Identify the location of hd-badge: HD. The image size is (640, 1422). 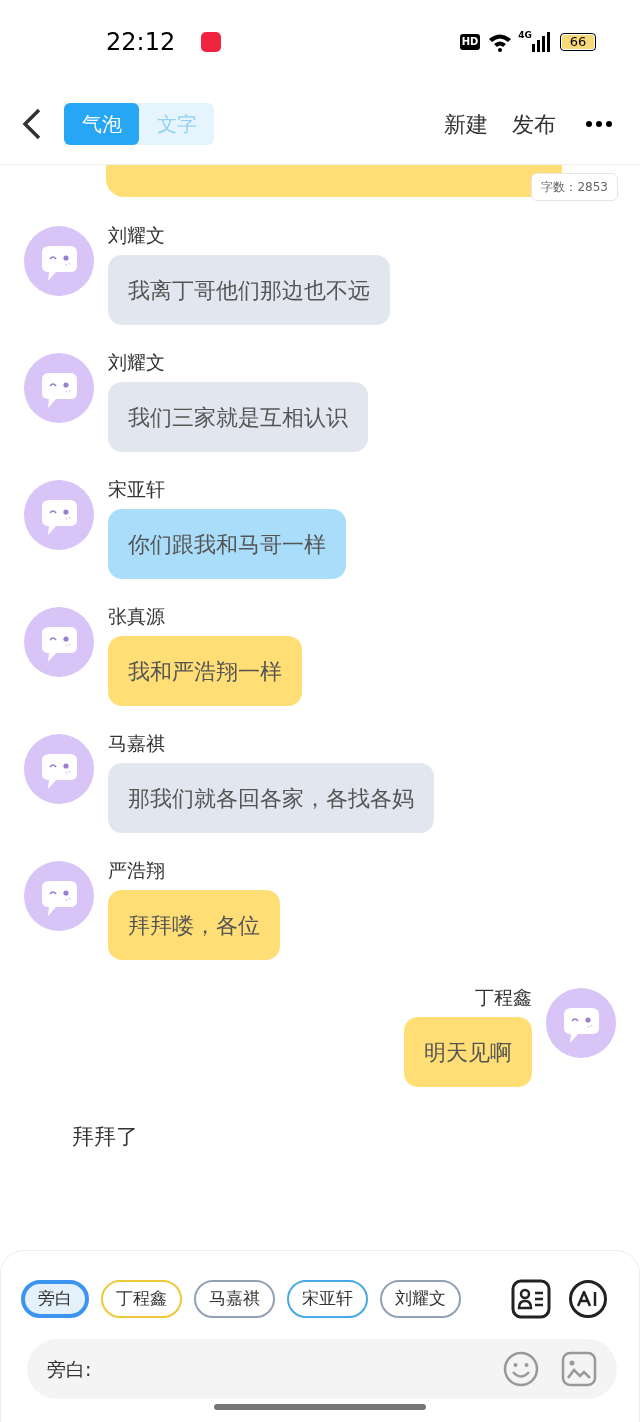
(470, 42).